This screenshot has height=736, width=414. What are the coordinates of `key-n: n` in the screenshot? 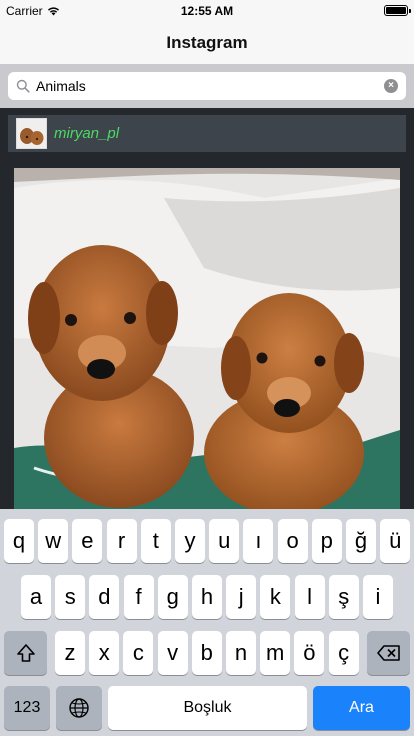 It's located at (241, 653).